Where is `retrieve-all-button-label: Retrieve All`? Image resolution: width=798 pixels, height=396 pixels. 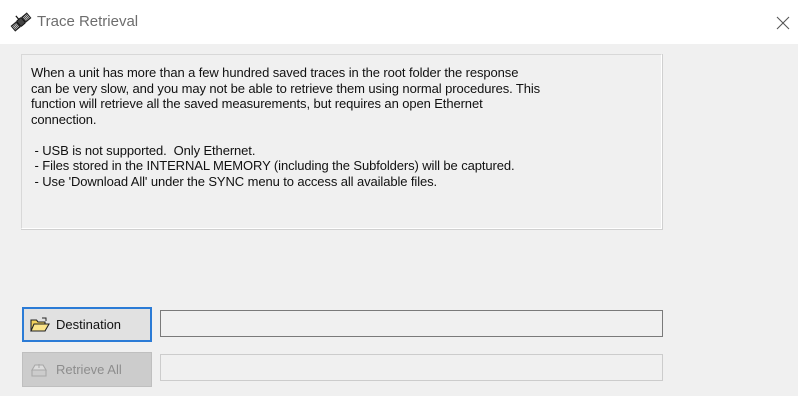 retrieve-all-button-label: Retrieve All is located at coordinates (89, 369).